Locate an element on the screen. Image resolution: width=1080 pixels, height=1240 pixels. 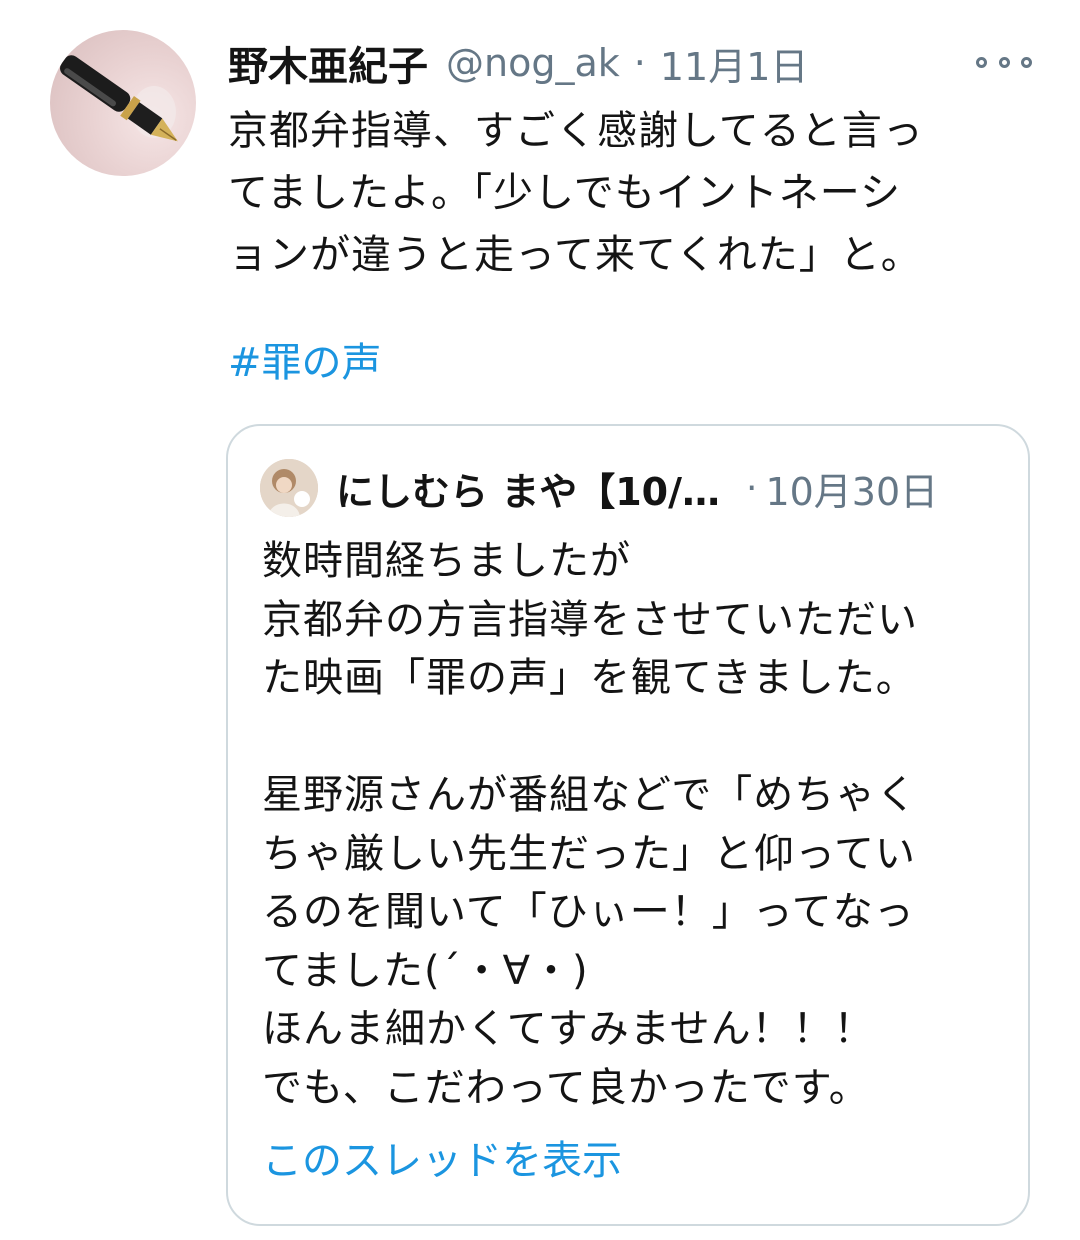
tweet-text-line: 京都弁指導、すごく感謝してると言っ is located at coordinates (576, 131).